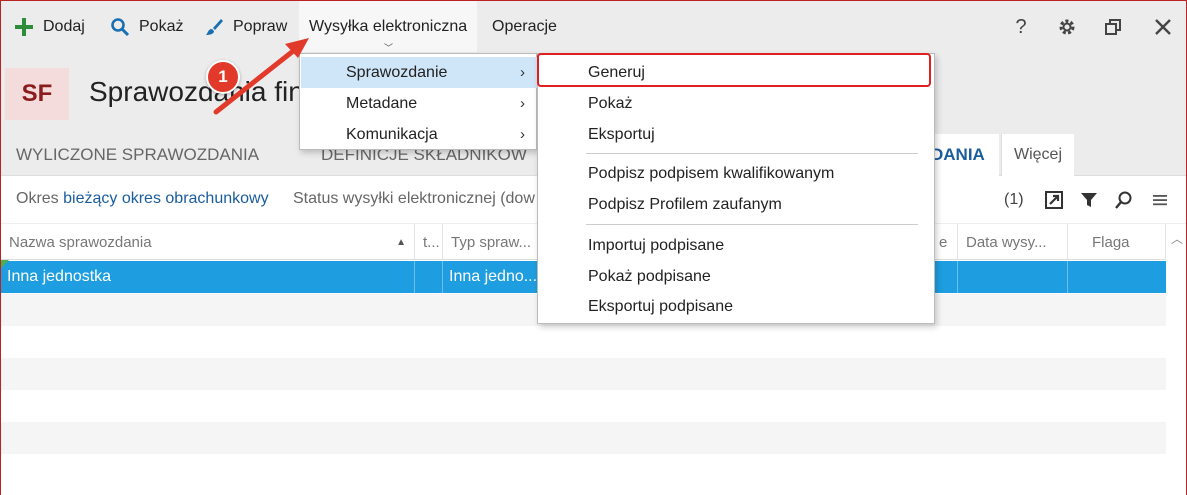  What do you see at coordinates (944, 277) in the screenshot?
I see `cell-e` at bounding box center [944, 277].